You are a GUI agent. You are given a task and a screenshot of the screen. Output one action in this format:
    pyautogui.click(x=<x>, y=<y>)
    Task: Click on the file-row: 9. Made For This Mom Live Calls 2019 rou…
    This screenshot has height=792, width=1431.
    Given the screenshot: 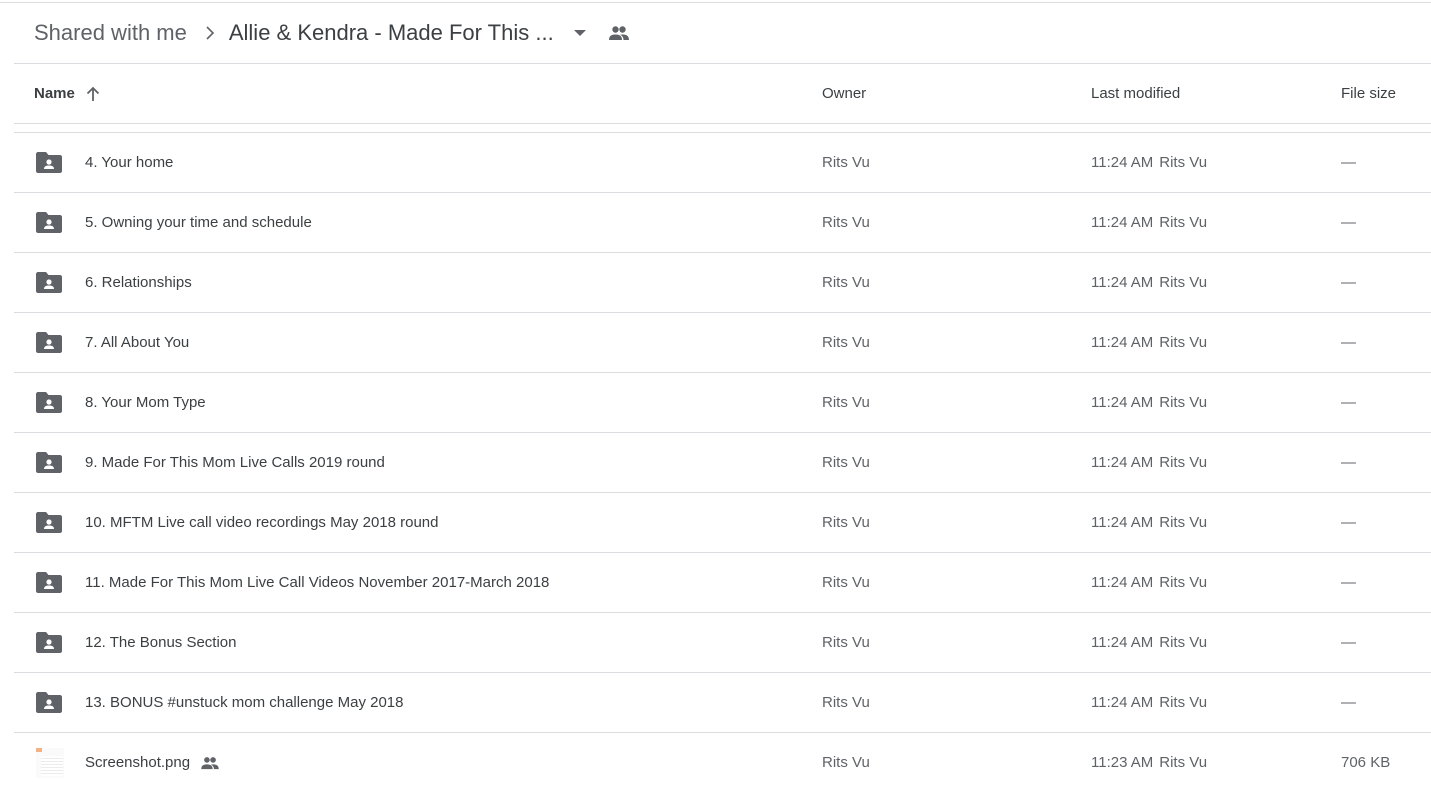 What is the action you would take?
    pyautogui.click(x=722, y=463)
    